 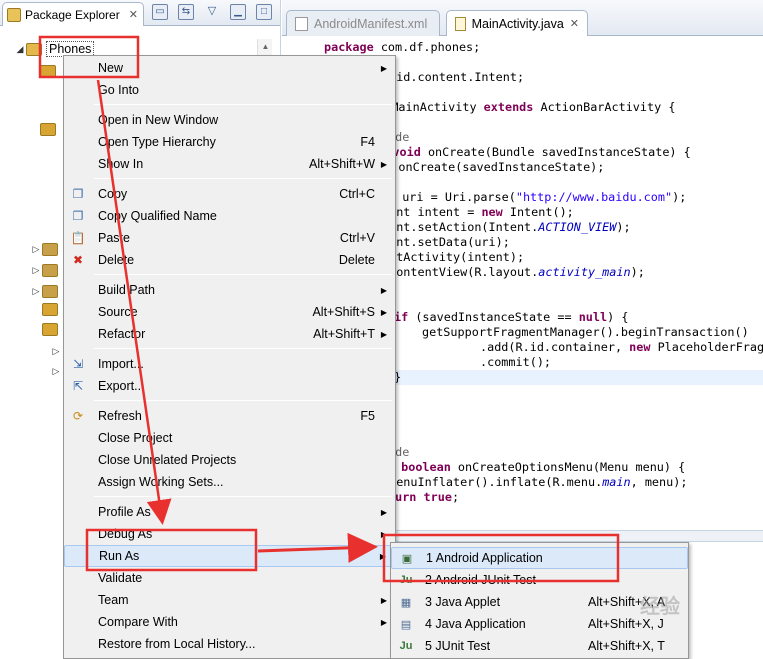 What do you see at coordinates (167, 460) in the screenshot?
I see `menu-item-label: Close Unrelated Projects` at bounding box center [167, 460].